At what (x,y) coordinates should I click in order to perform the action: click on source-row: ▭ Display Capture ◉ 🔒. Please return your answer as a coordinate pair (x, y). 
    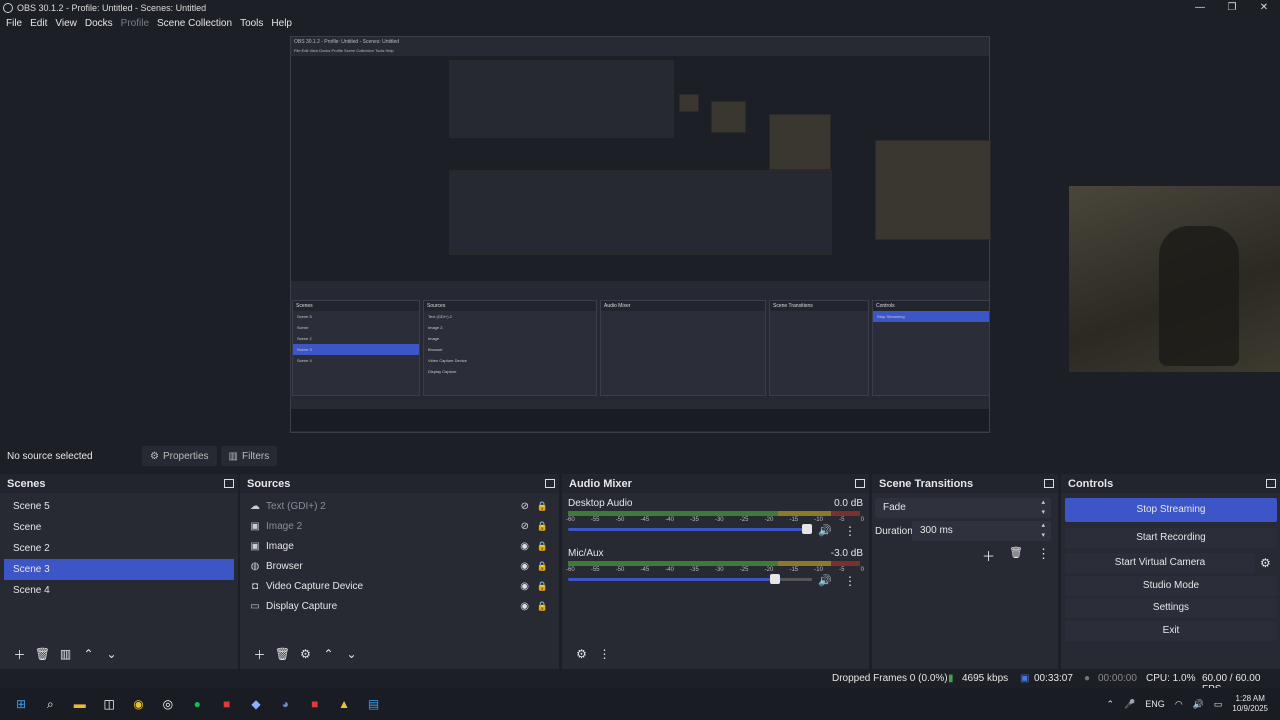
    Looking at the image, I should click on (399, 606).